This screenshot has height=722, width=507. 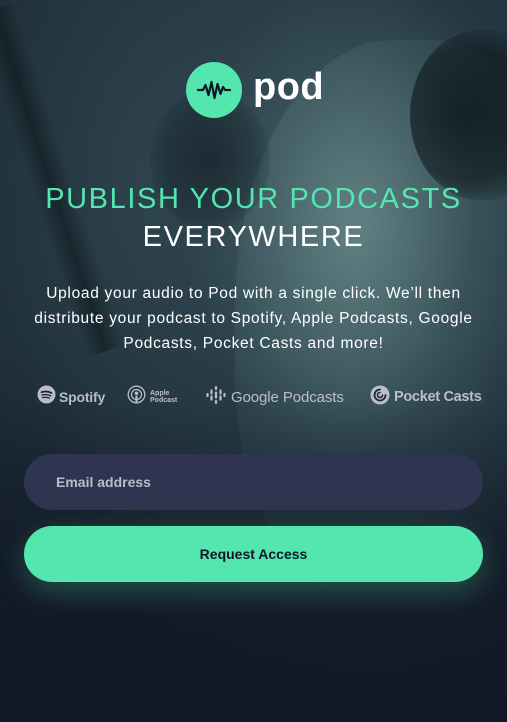 I want to click on partner-apple-label-line1: Apple, so click(x=160, y=393).